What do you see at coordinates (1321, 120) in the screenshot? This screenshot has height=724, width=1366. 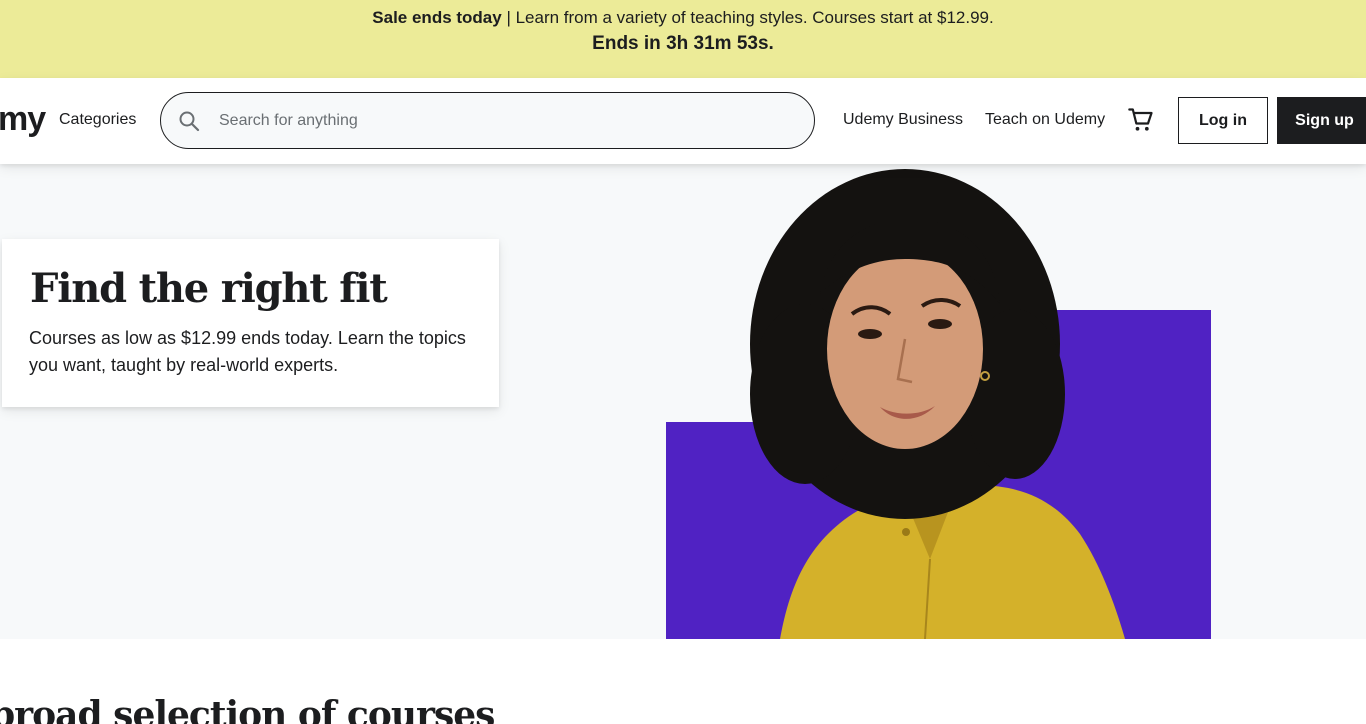 I see `signup-button: Sign up` at bounding box center [1321, 120].